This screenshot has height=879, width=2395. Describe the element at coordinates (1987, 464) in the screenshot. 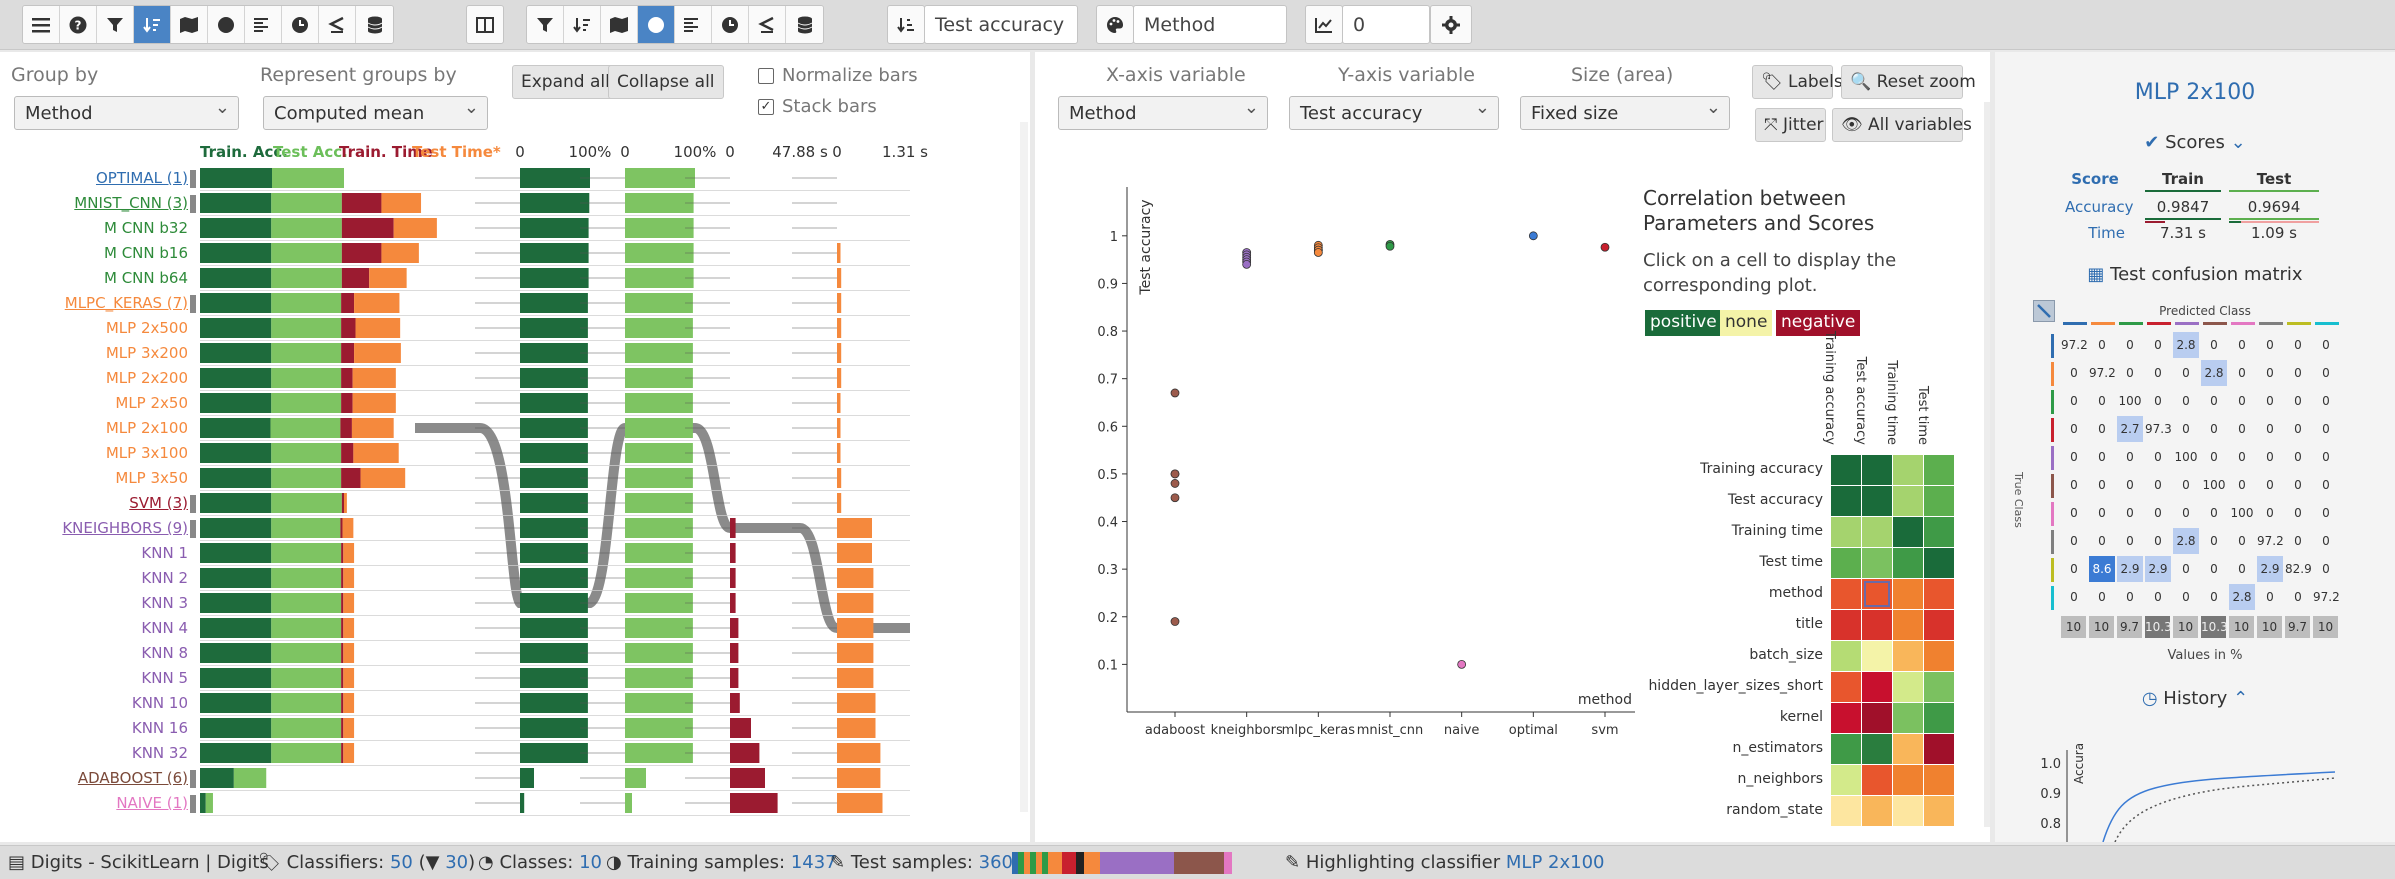

I see `mid-scrollbar` at that location.